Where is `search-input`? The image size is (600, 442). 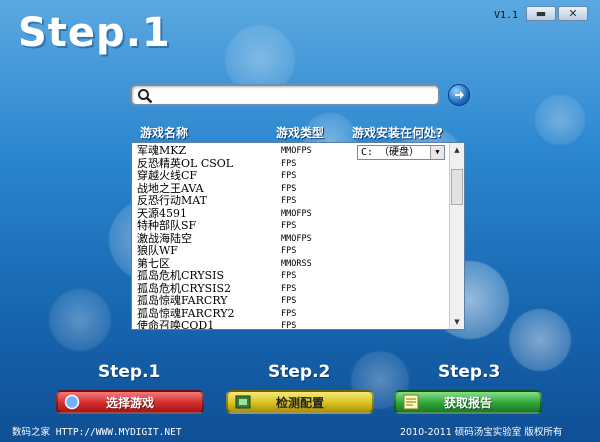 search-input is located at coordinates (285, 95).